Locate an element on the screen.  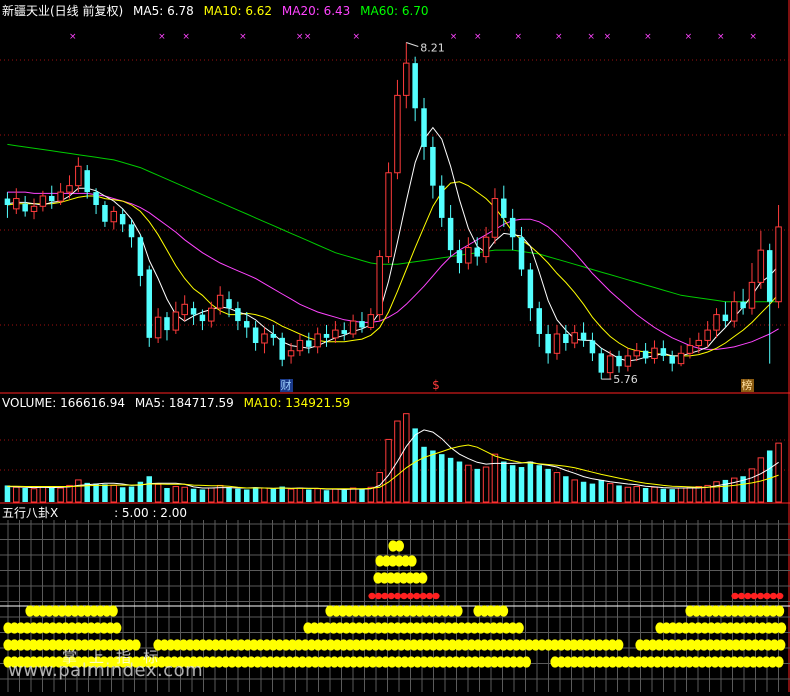
vol-ma5-label: MA5: 184717.59 is located at coordinates (184, 403).